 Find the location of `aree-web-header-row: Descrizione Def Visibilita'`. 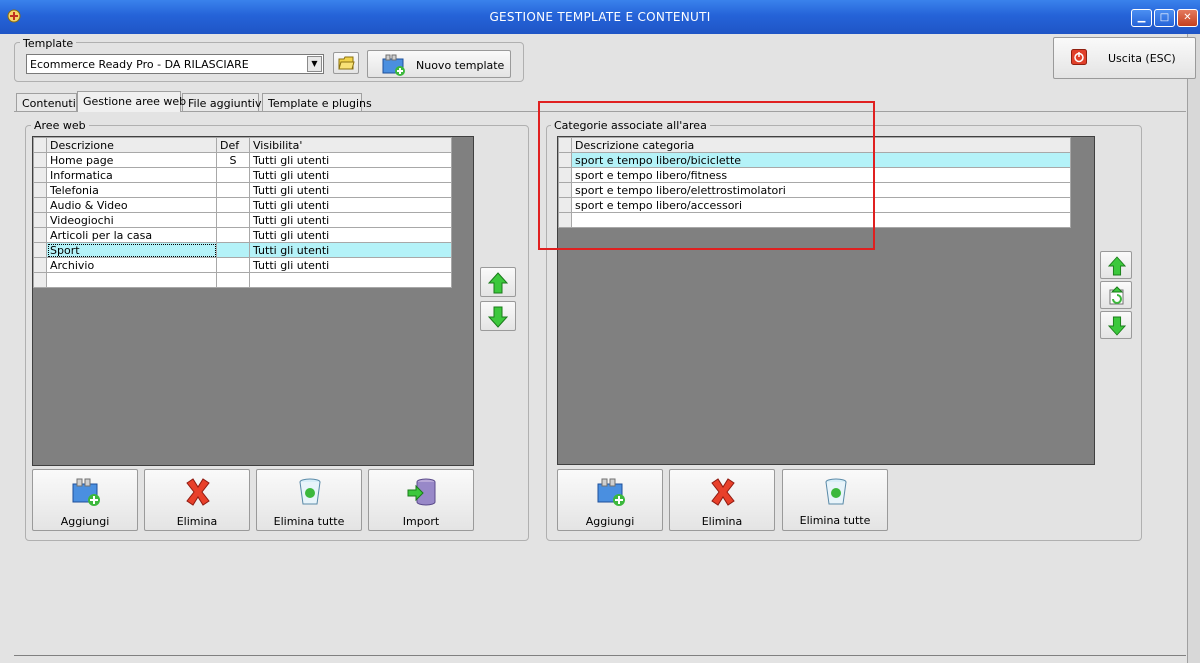

aree-web-header-row: Descrizione Def Visibilita' is located at coordinates (242, 145).